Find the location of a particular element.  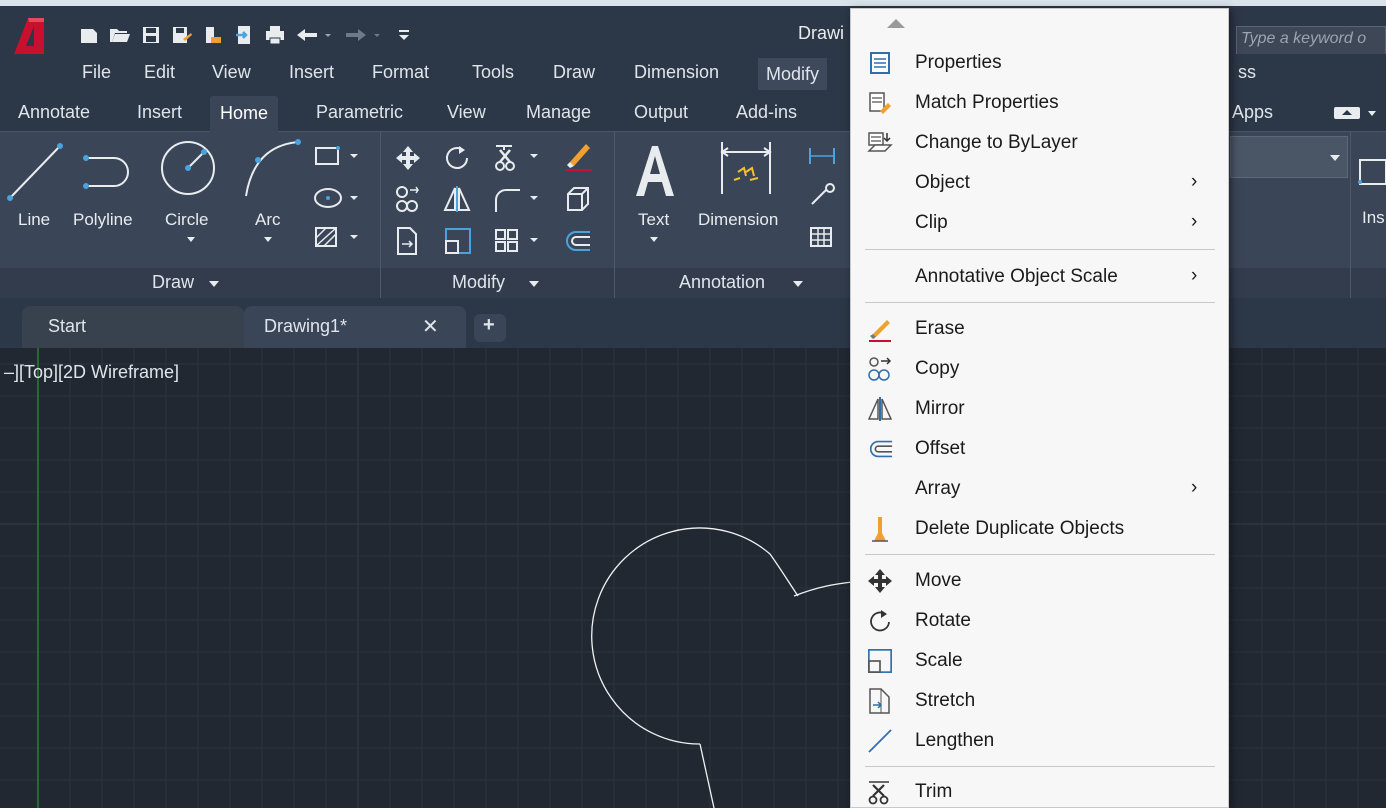

close-tab-icon: ✕ is located at coordinates (430, 326).